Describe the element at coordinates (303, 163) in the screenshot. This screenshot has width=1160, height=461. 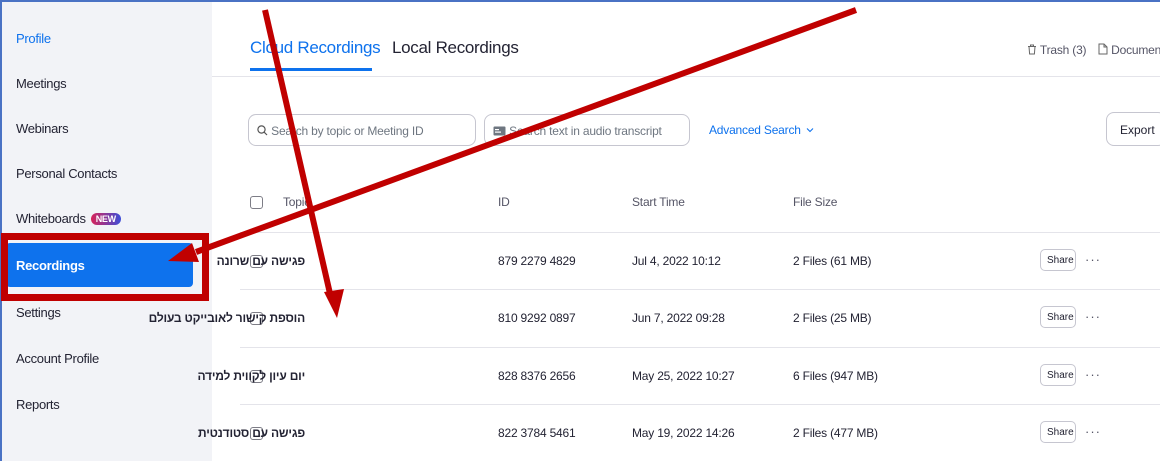
I see `annotation-arrow-down` at that location.